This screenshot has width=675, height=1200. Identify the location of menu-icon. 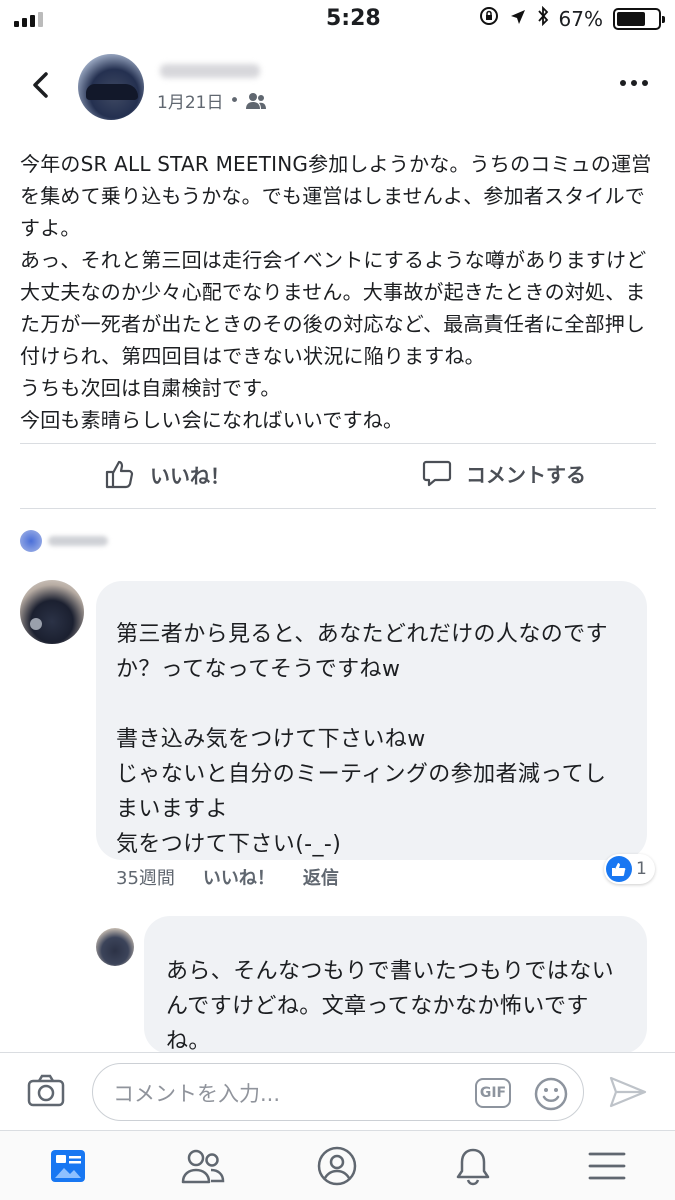
(607, 1166).